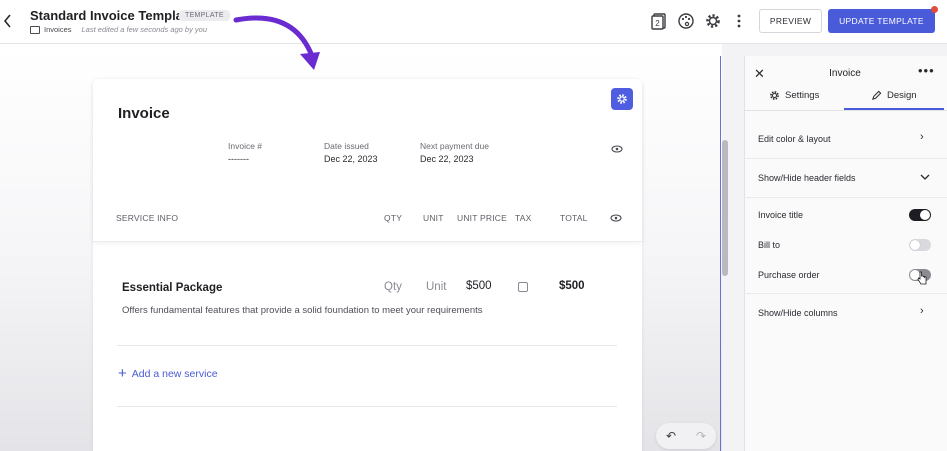  Describe the element at coordinates (934, 9) in the screenshot. I see `notification-dot` at that location.